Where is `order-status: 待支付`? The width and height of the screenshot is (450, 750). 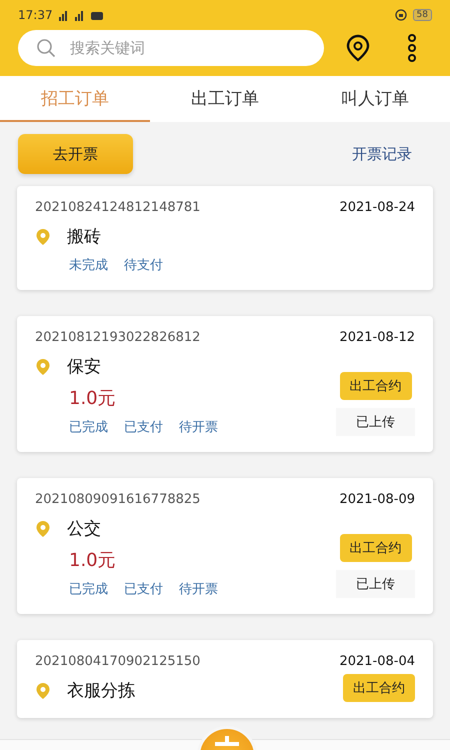 order-status: 待支付 is located at coordinates (143, 265).